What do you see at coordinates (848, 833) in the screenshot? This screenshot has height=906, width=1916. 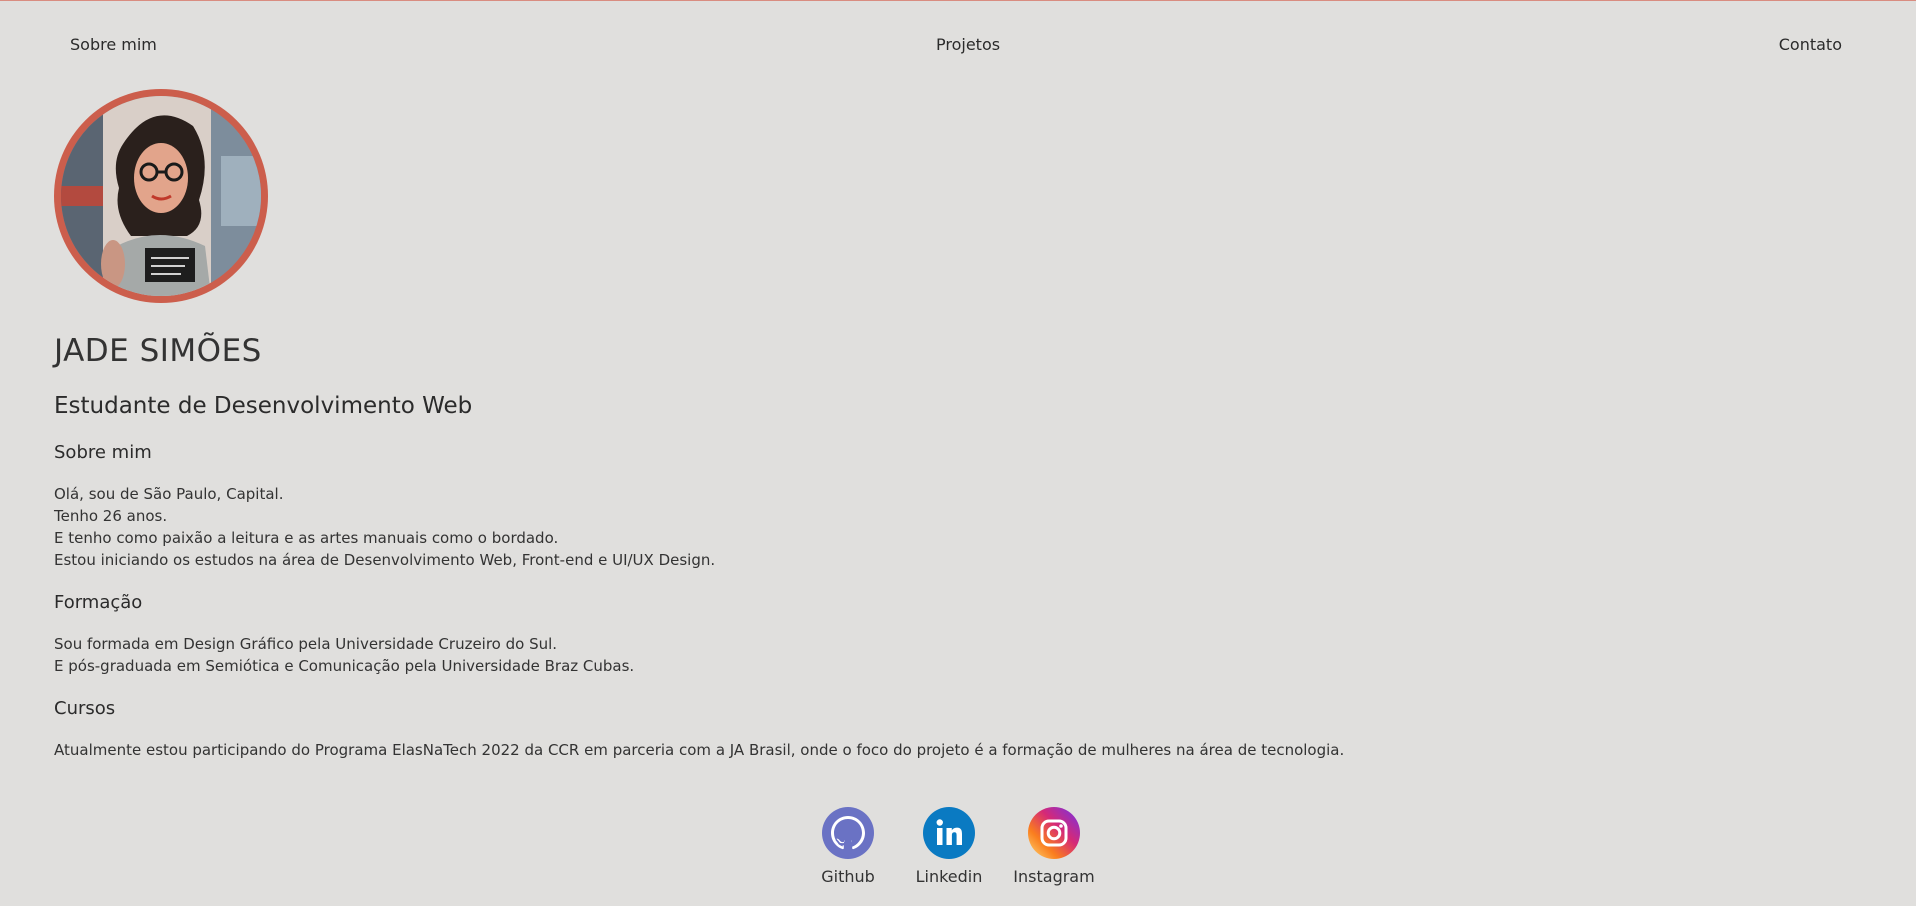 I see `github-icon` at bounding box center [848, 833].